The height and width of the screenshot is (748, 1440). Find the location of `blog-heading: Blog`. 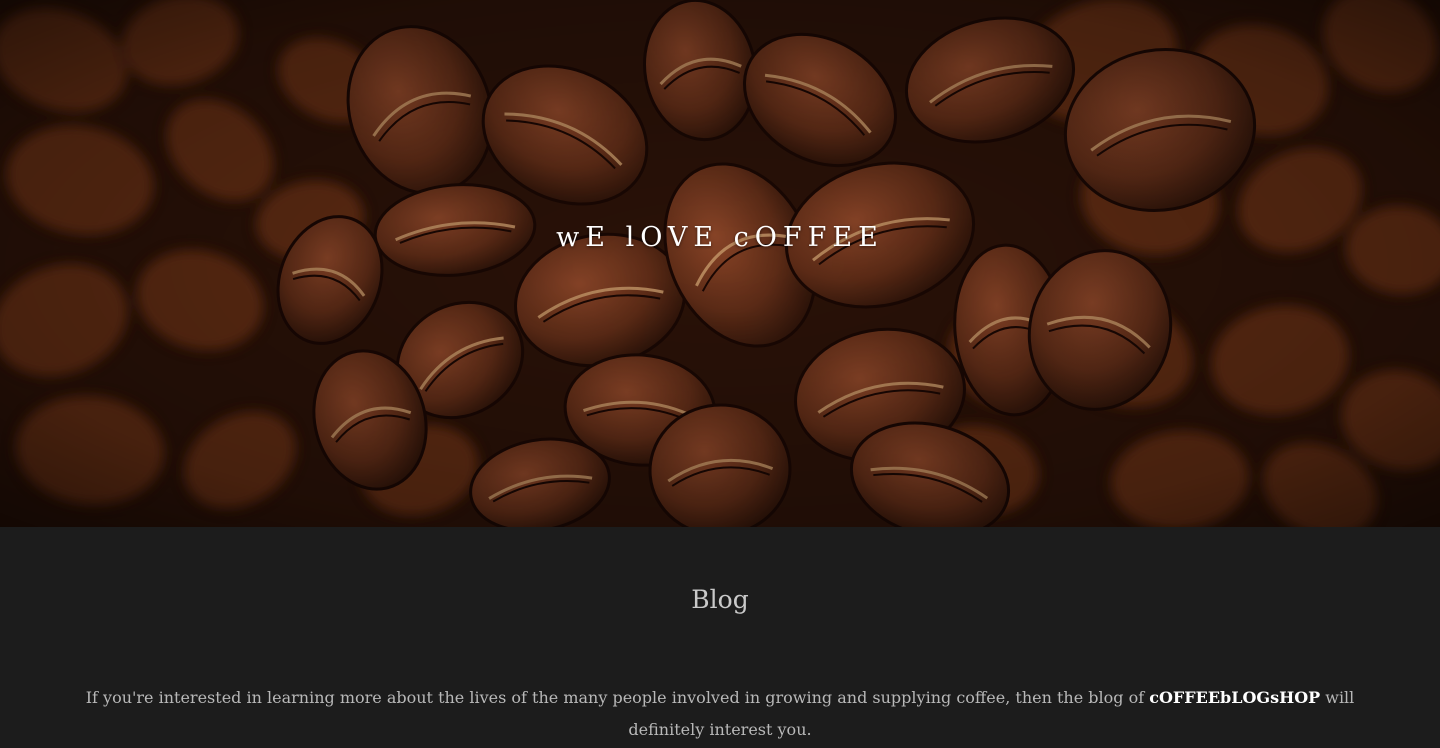

blog-heading: Blog is located at coordinates (720, 599).